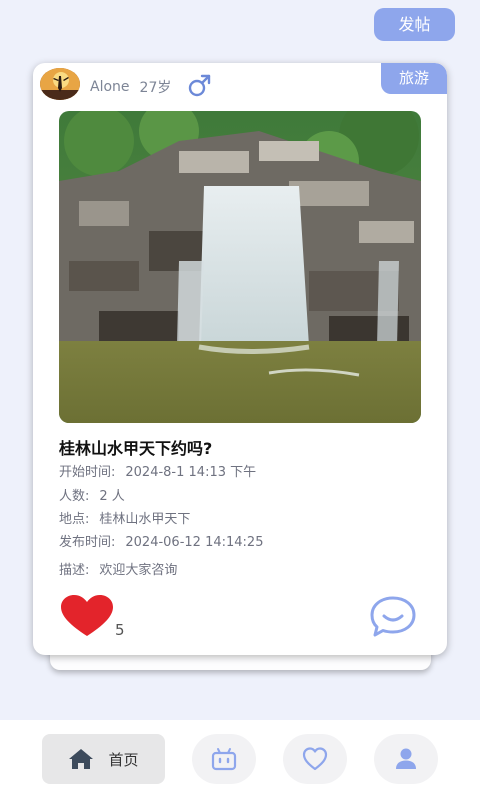  Describe the element at coordinates (194, 542) in the screenshot. I see `info-value: 2024-06-12 14:14:25` at that location.